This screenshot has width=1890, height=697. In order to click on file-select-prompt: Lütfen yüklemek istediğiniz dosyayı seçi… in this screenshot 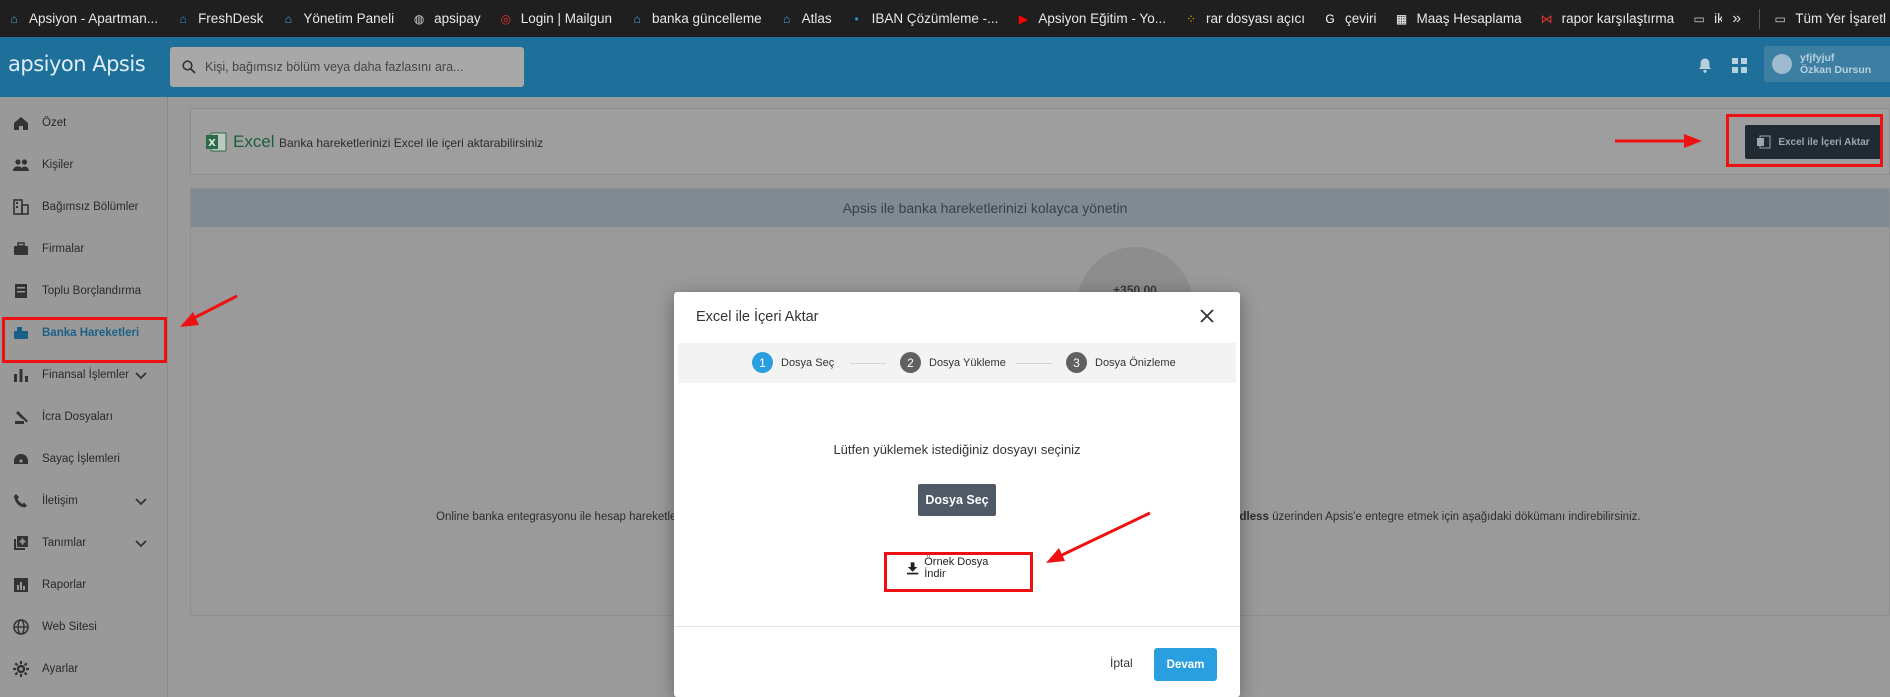, I will do `click(957, 449)`.